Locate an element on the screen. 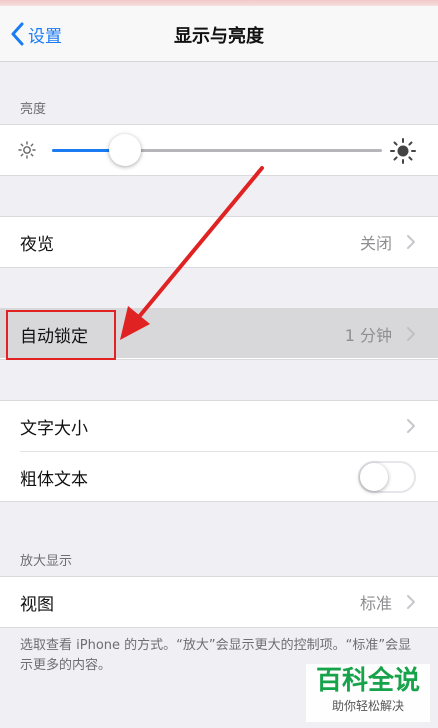  auto-lock-value: 1 分钟 is located at coordinates (368, 335).